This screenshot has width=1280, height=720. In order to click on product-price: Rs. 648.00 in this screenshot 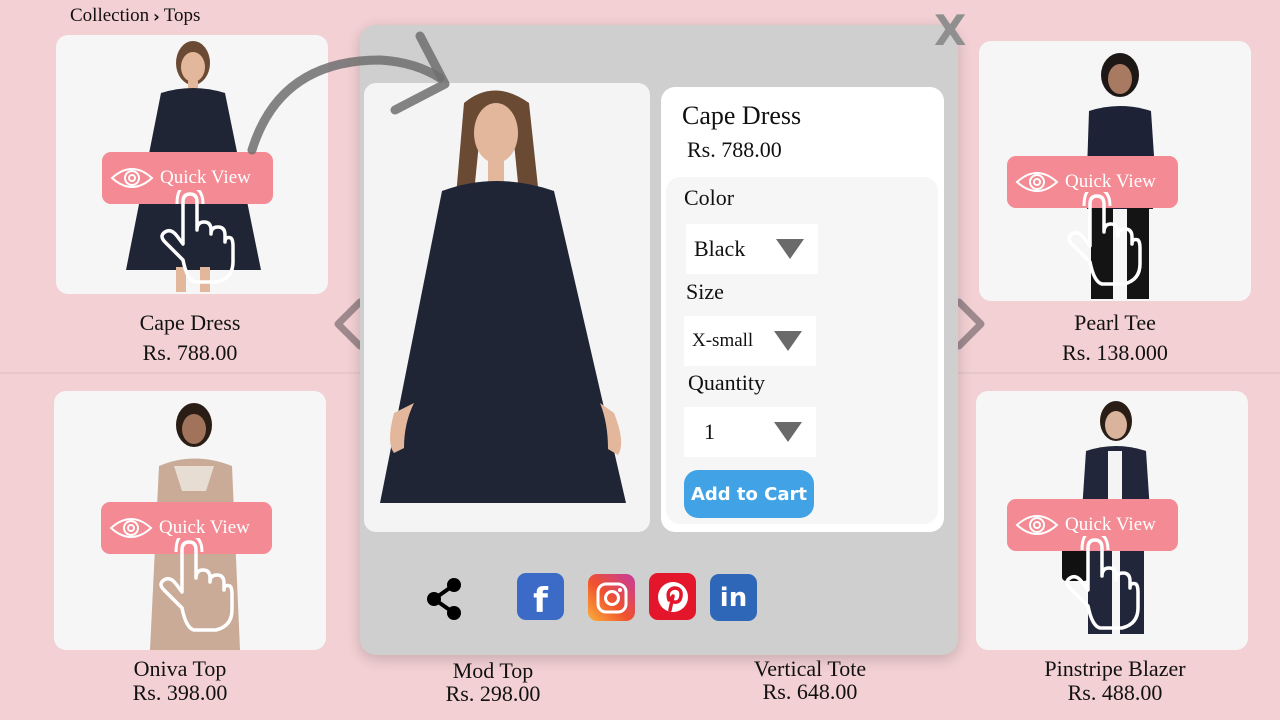, I will do `click(810, 691)`.